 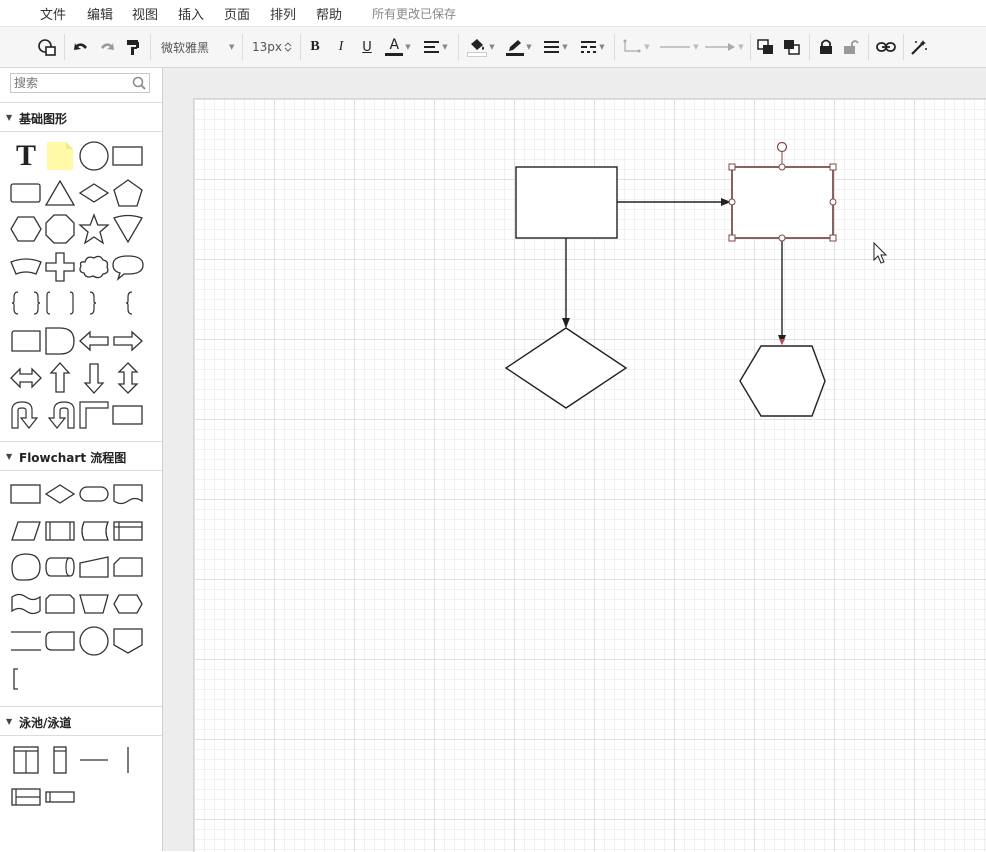 What do you see at coordinates (133, 47) in the screenshot?
I see `format-painter-button` at bounding box center [133, 47].